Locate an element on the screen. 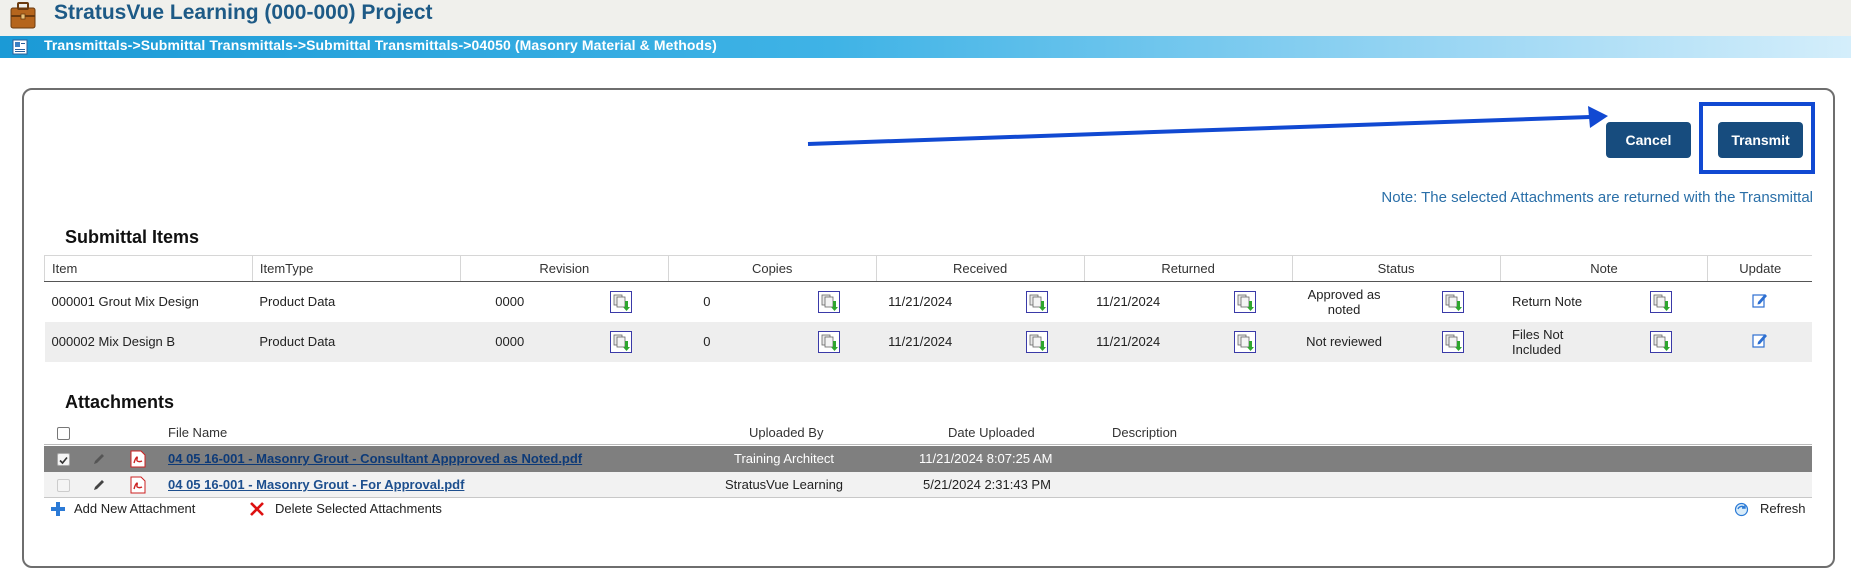 The image size is (1851, 568). col-item: Item is located at coordinates (148, 268).